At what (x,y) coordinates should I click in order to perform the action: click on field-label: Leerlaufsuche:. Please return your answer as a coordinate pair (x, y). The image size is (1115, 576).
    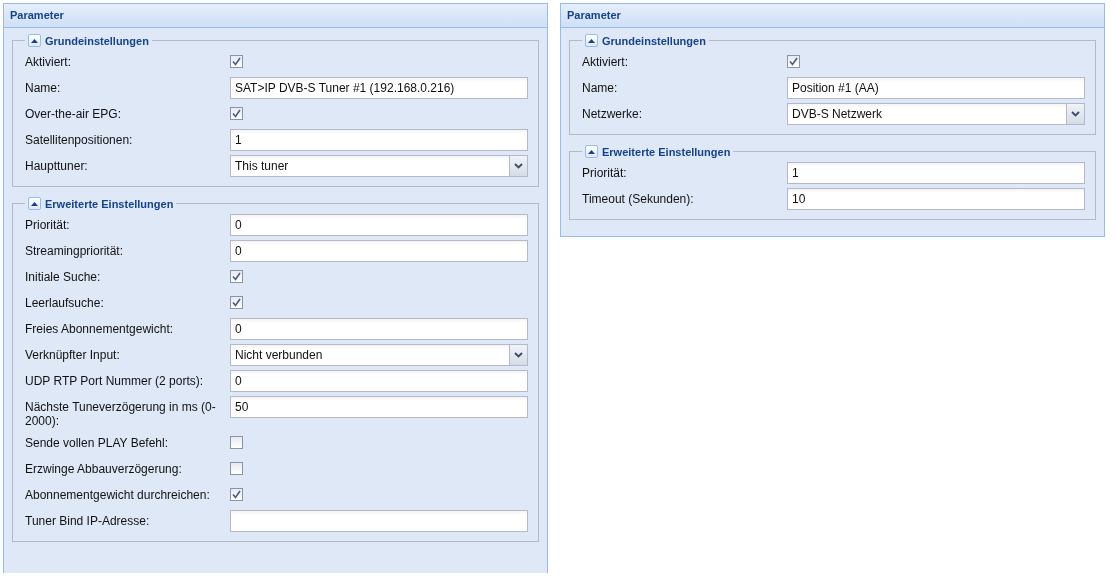
    Looking at the image, I should click on (65, 302).